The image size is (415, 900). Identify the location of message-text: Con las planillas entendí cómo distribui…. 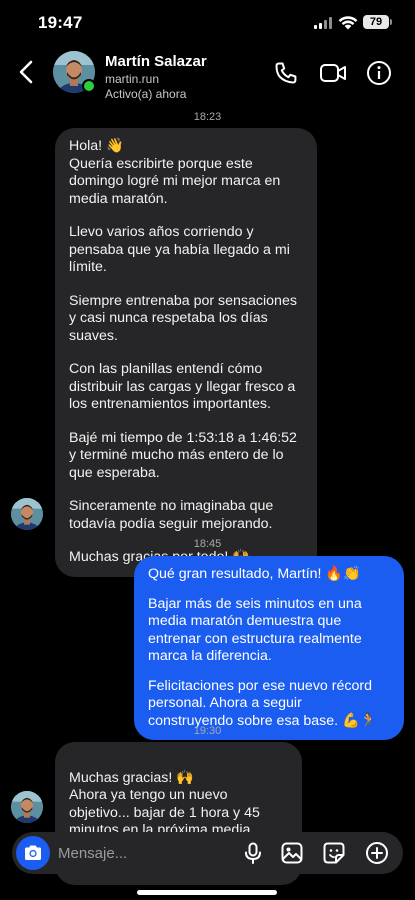
(182, 386).